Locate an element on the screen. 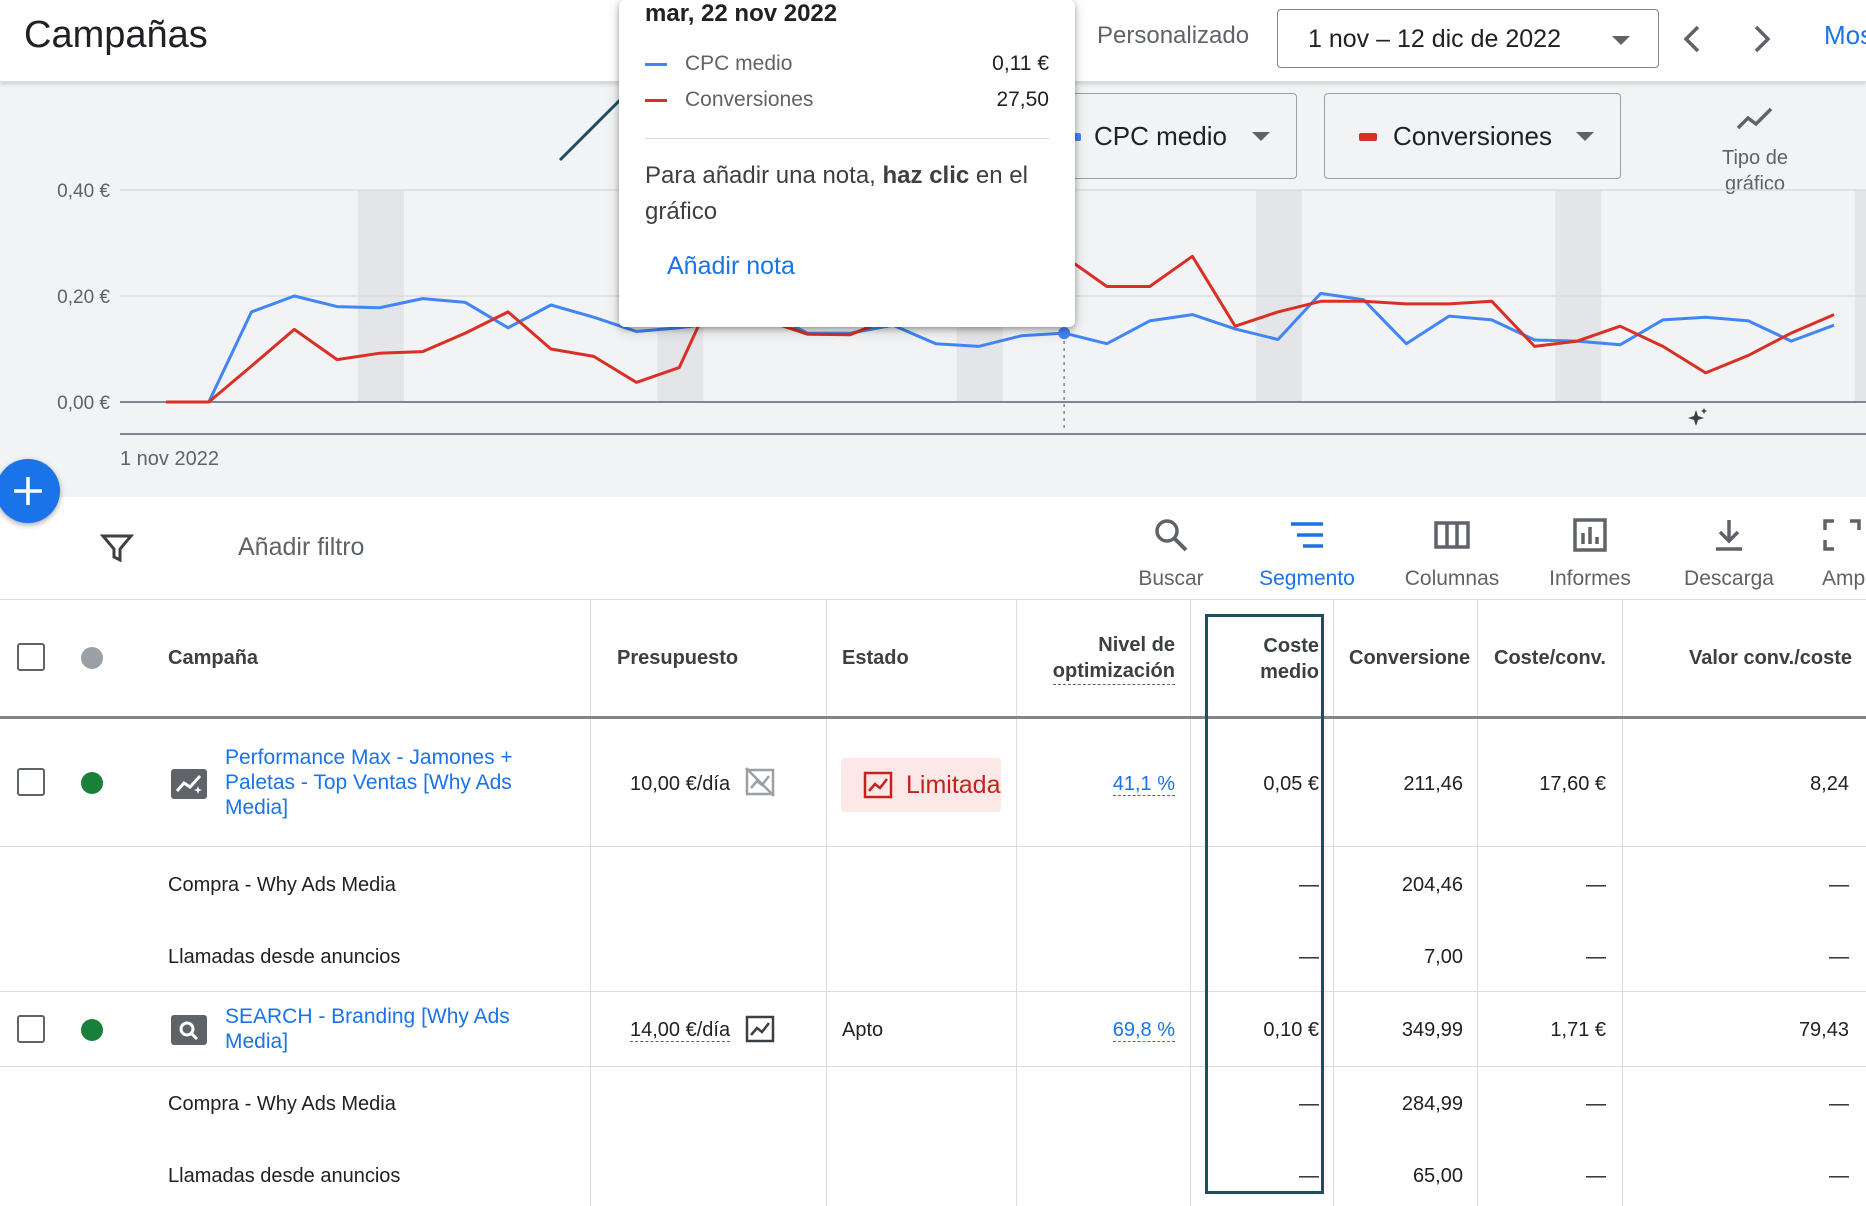  filter-icon is located at coordinates (117, 548).